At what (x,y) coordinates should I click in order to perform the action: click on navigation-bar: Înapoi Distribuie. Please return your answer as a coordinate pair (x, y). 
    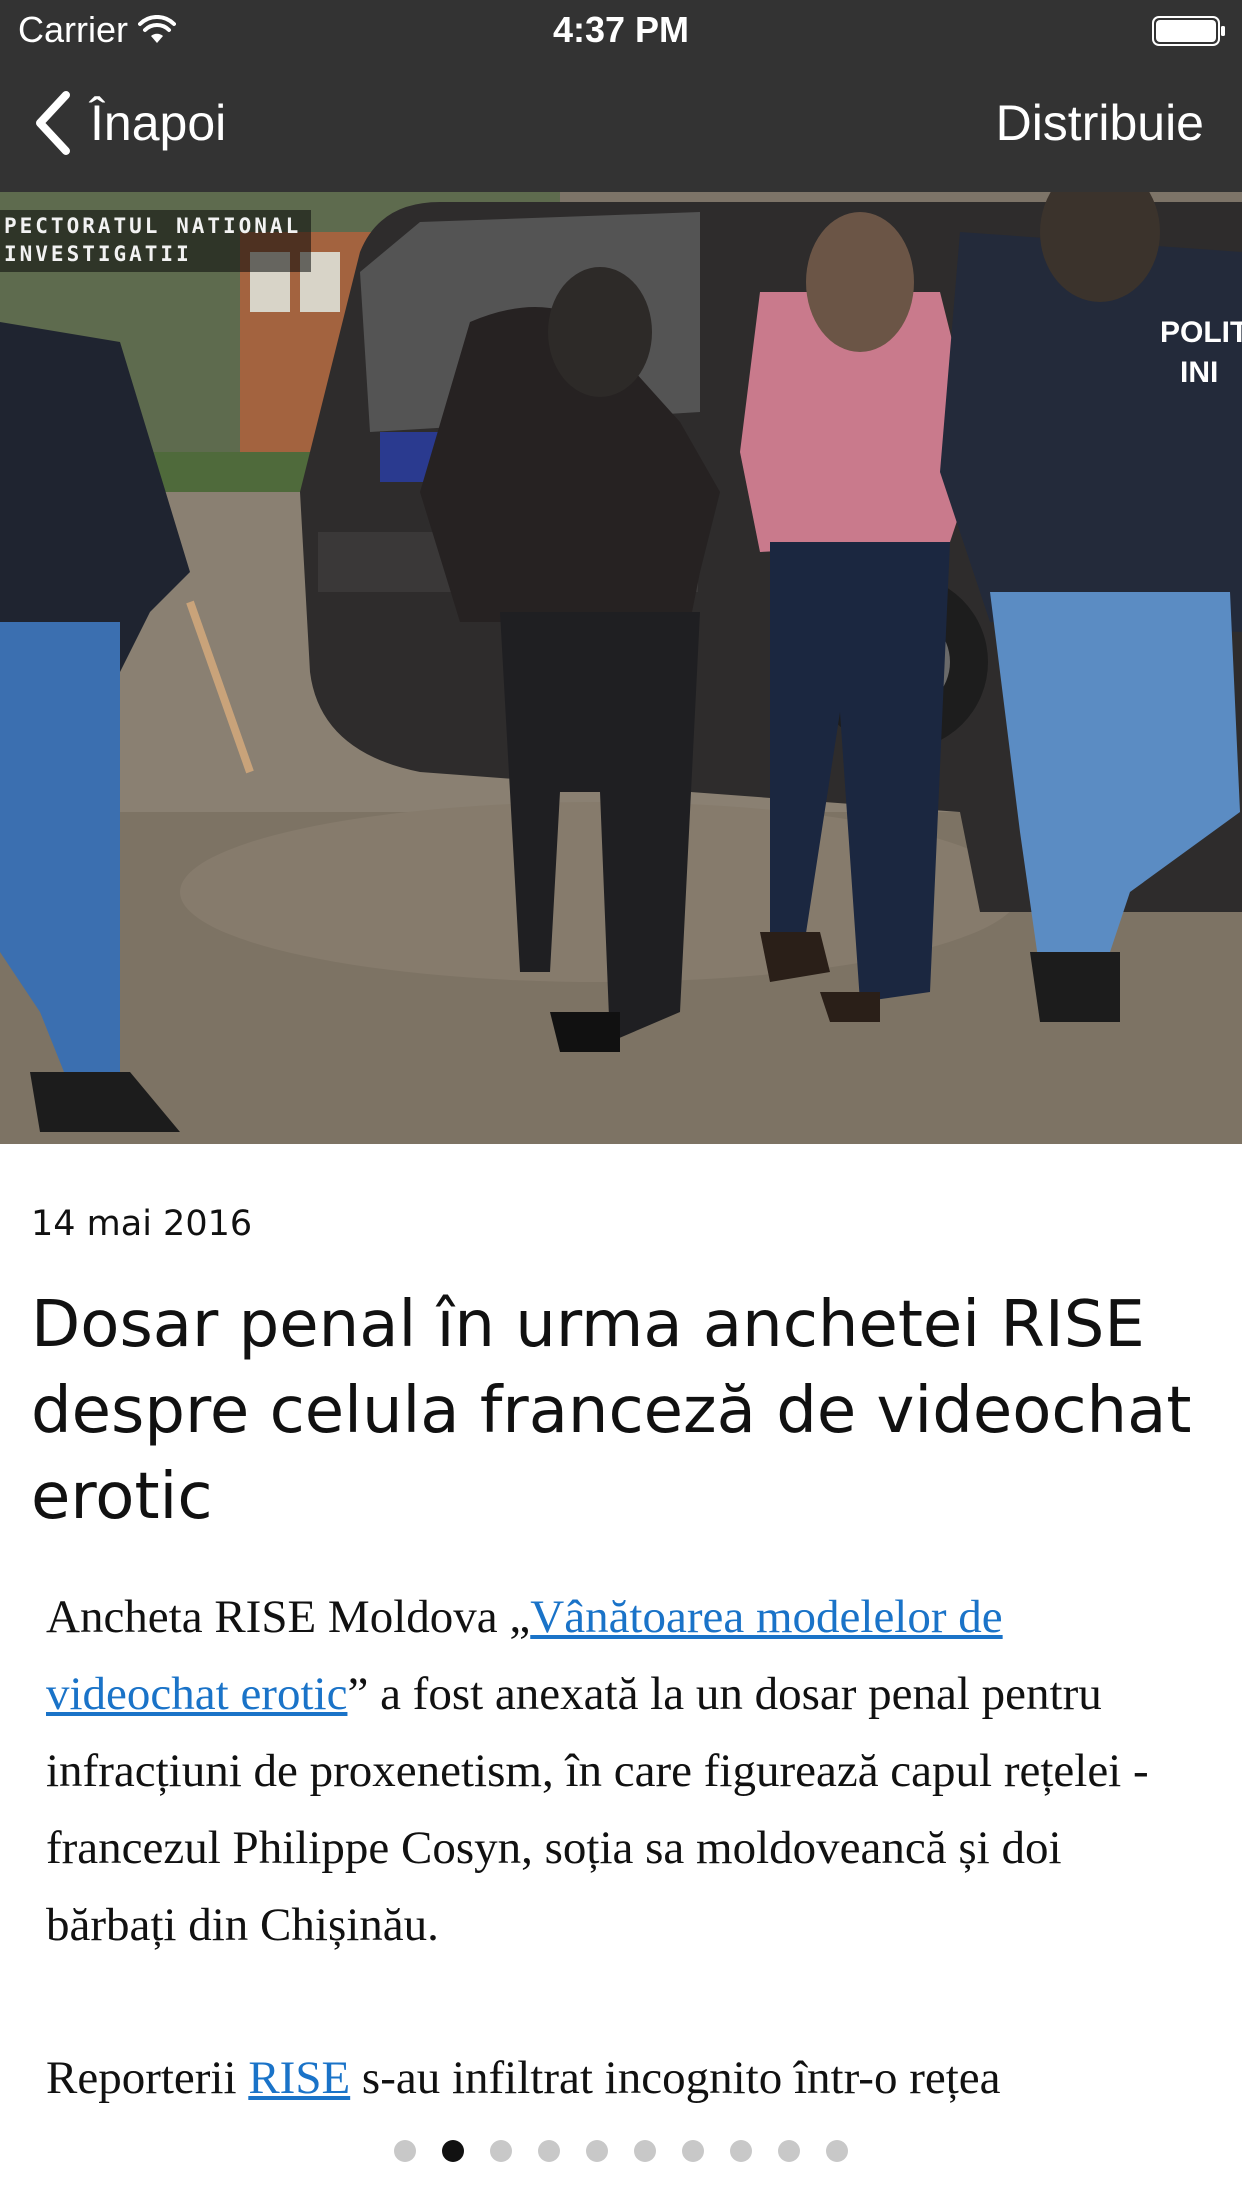
    Looking at the image, I should click on (621, 126).